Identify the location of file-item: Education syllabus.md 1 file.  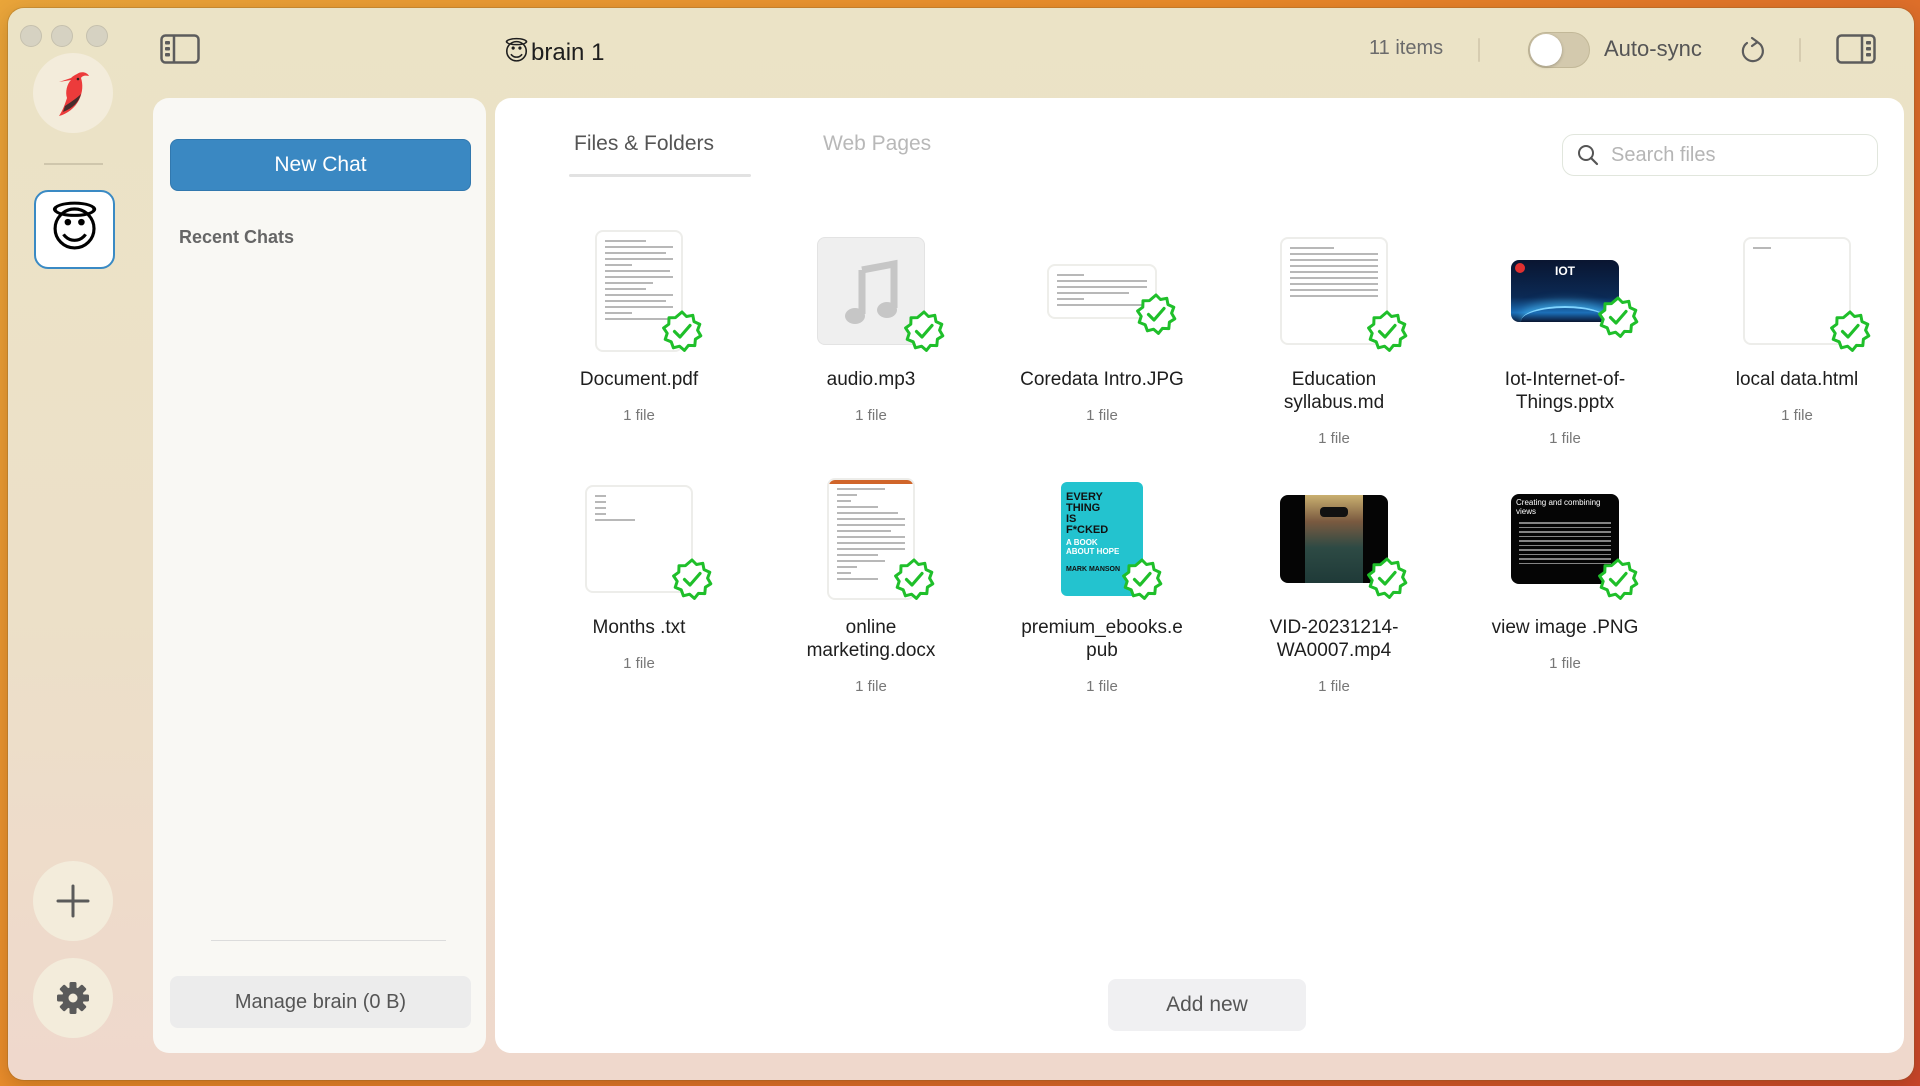
(1334, 336).